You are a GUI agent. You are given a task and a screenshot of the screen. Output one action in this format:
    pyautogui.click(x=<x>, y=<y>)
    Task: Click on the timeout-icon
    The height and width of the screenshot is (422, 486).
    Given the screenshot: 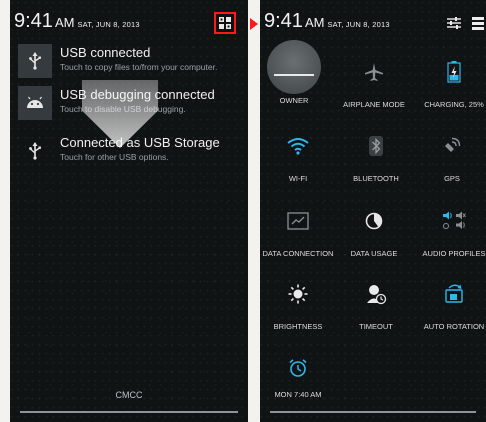 What is the action you would take?
    pyautogui.click(x=376, y=294)
    